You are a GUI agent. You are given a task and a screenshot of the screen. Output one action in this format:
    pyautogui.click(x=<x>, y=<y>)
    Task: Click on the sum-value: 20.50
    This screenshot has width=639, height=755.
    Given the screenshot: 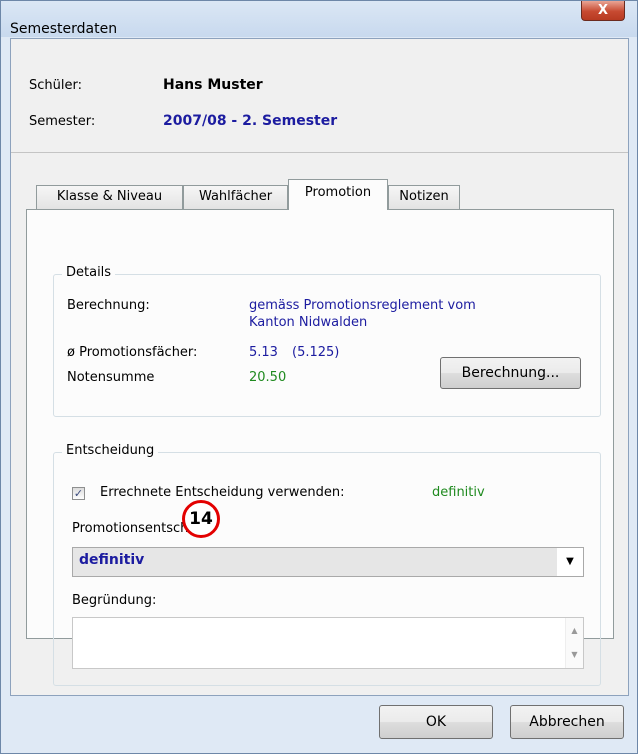 What is the action you would take?
    pyautogui.click(x=268, y=377)
    